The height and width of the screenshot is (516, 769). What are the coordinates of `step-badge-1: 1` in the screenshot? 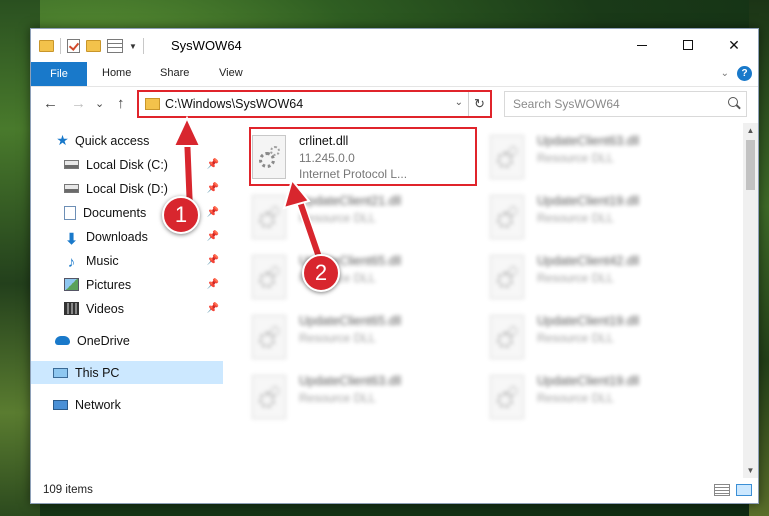 It's located at (181, 215).